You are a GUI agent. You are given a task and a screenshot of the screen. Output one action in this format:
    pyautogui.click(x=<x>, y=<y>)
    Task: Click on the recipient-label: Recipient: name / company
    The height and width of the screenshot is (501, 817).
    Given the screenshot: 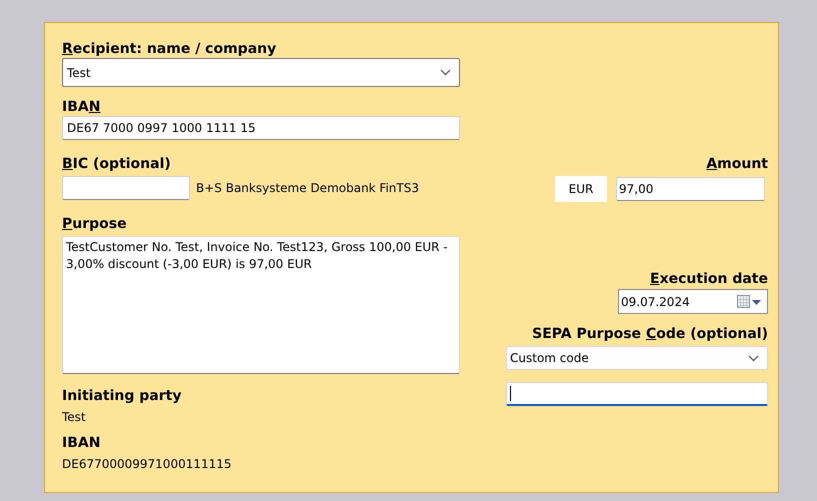 What is the action you would take?
    pyautogui.click(x=170, y=49)
    